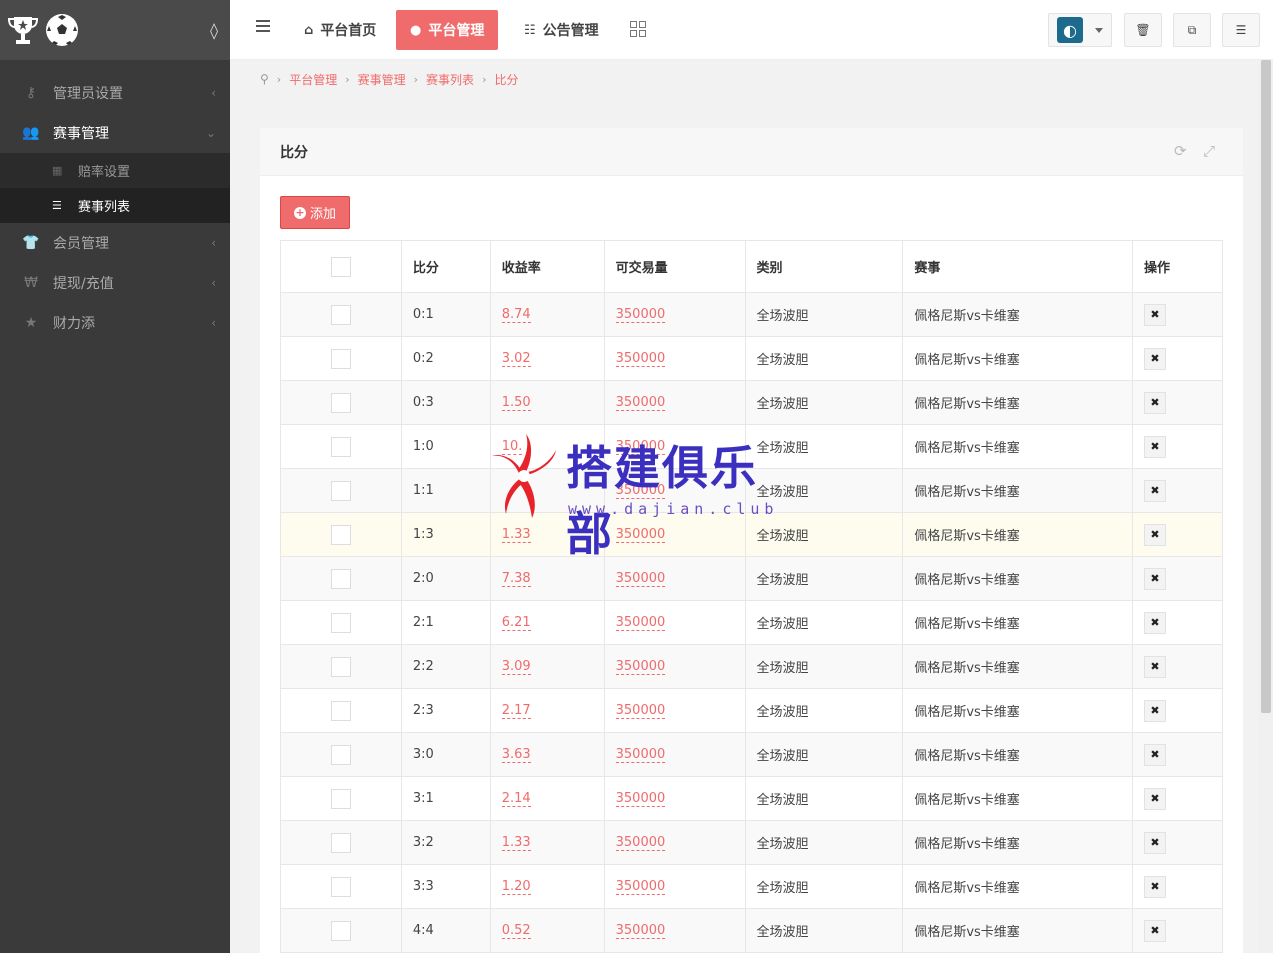  What do you see at coordinates (1180, 151) in the screenshot?
I see `refresh-icon: ⟳` at bounding box center [1180, 151].